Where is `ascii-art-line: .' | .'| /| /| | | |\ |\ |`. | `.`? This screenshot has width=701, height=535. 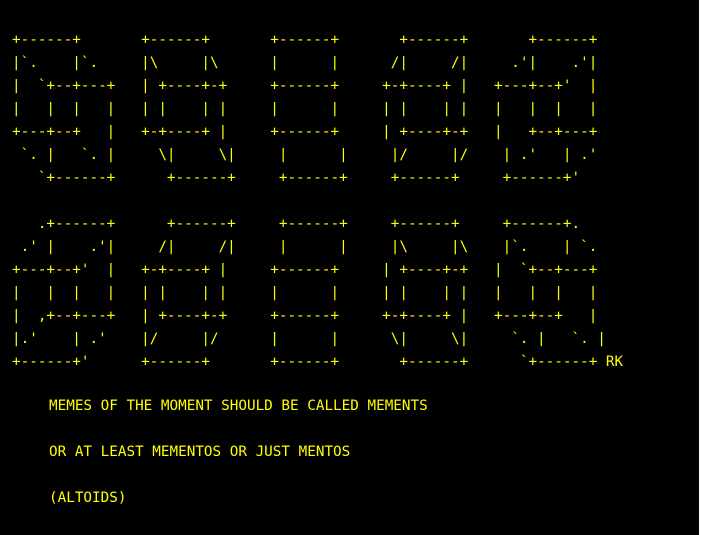
ascii-art-line: .' | .'| /| /| | | |\ |\ |`. | `. is located at coordinates (305, 247).